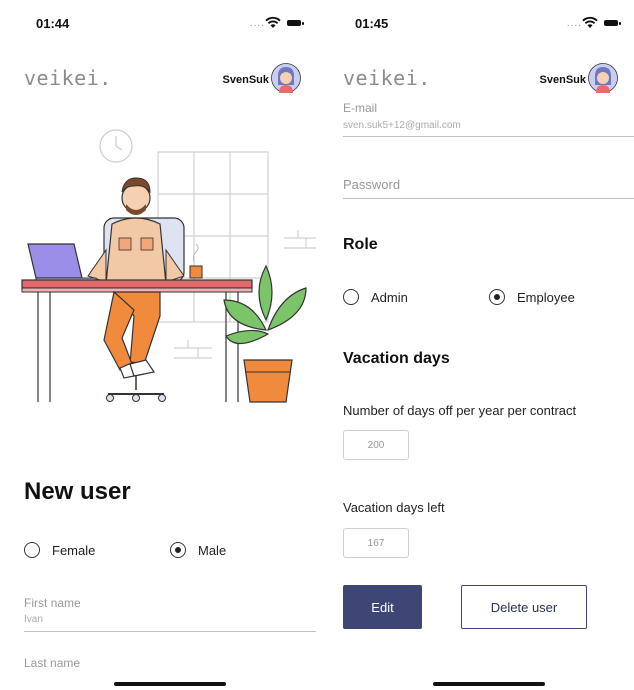 The height and width of the screenshot is (690, 634). I want to click on vacation-days-left-label: Vacation days left, so click(394, 507).